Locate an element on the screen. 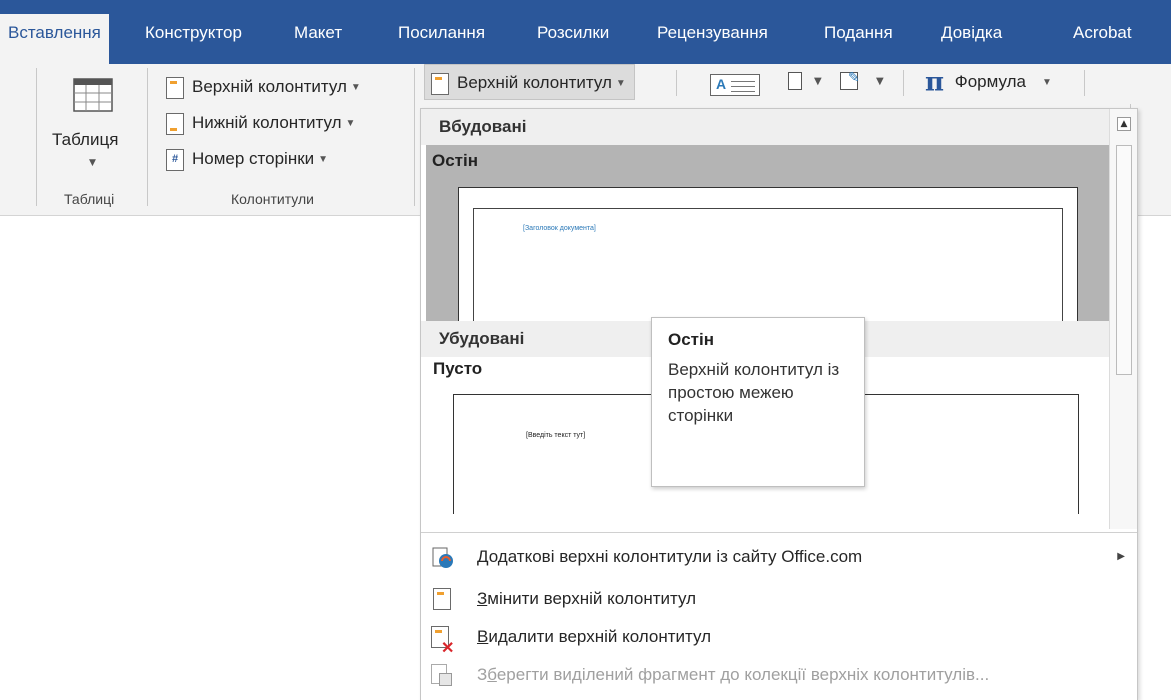 The width and height of the screenshot is (1171, 700). pi-icon: π is located at coordinates (935, 82).